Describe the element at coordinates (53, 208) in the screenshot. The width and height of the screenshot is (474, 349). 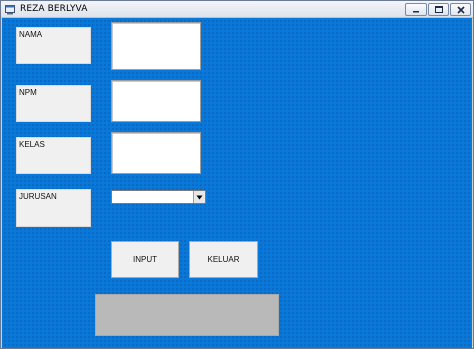
I see `jurusan-label: JURUSAN` at that location.